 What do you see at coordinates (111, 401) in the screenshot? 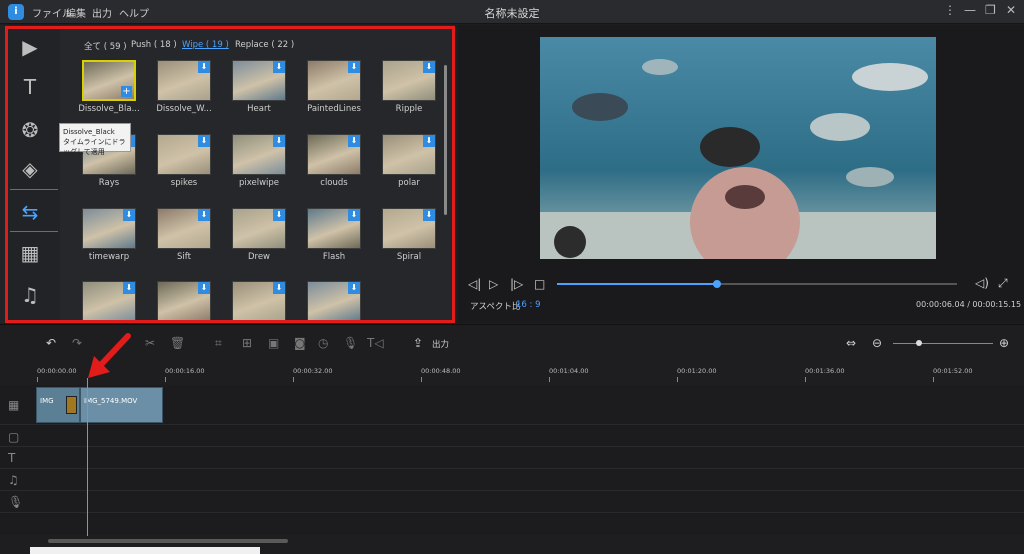
I see `clip-label: IMG_5749.MOV` at bounding box center [111, 401].